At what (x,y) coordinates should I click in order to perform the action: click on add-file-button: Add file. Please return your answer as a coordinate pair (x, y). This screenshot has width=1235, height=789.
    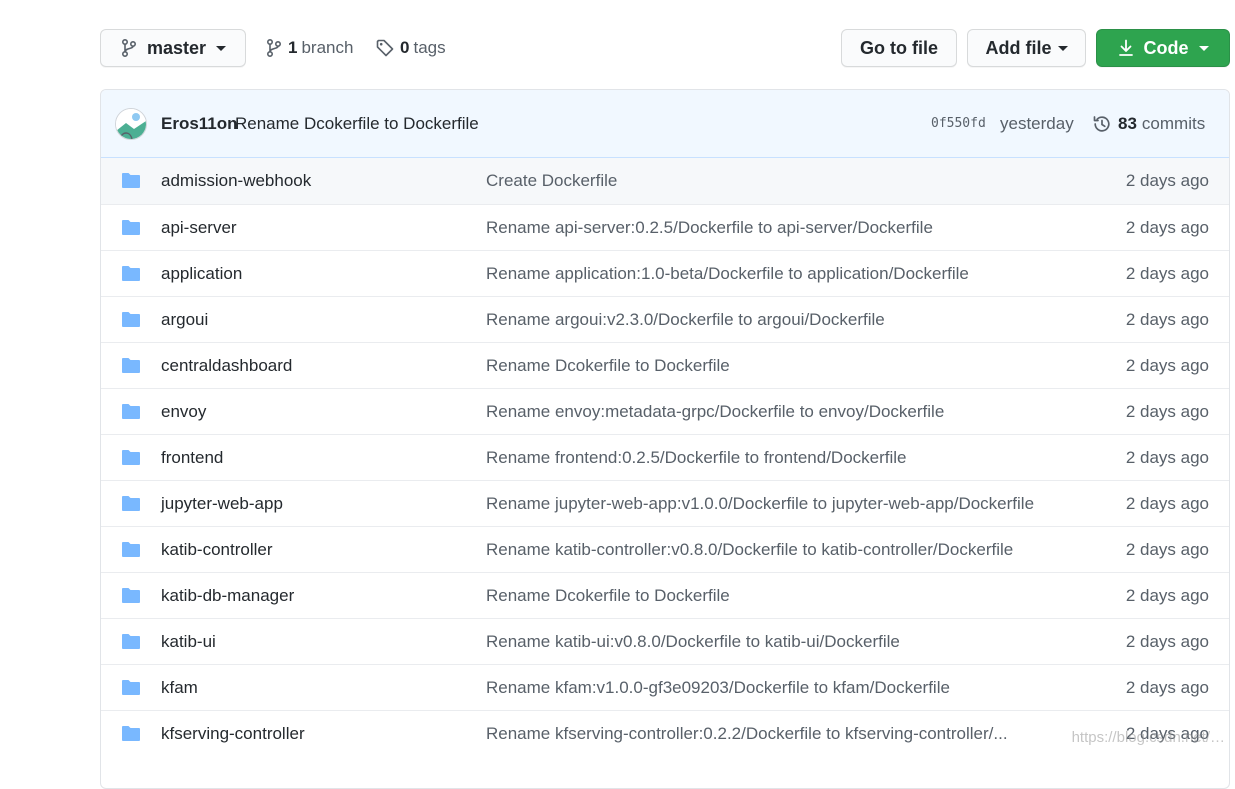
    Looking at the image, I should click on (1026, 48).